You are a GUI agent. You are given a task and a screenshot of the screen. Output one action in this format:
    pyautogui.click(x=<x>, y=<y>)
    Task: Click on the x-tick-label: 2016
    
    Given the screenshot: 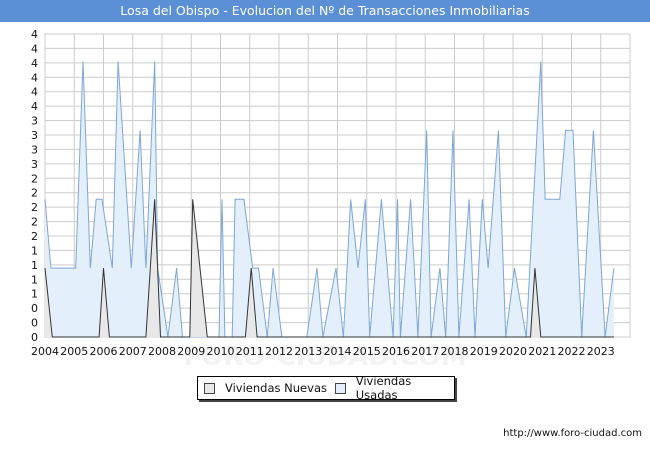 What is the action you would take?
    pyautogui.click(x=396, y=351)
    